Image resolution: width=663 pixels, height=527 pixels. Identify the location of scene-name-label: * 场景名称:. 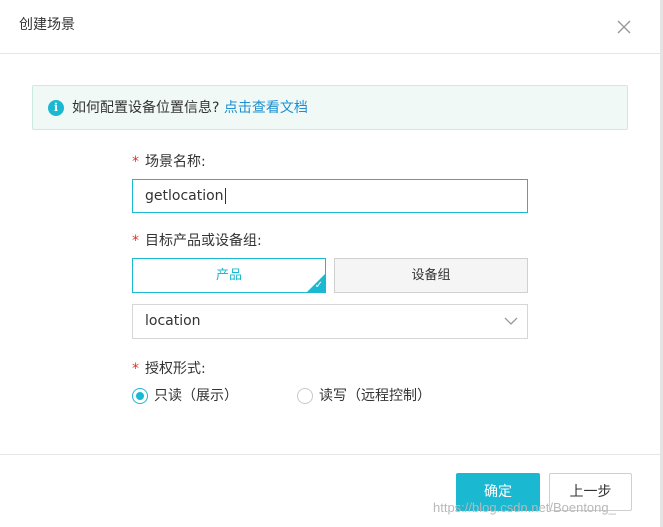
(169, 162).